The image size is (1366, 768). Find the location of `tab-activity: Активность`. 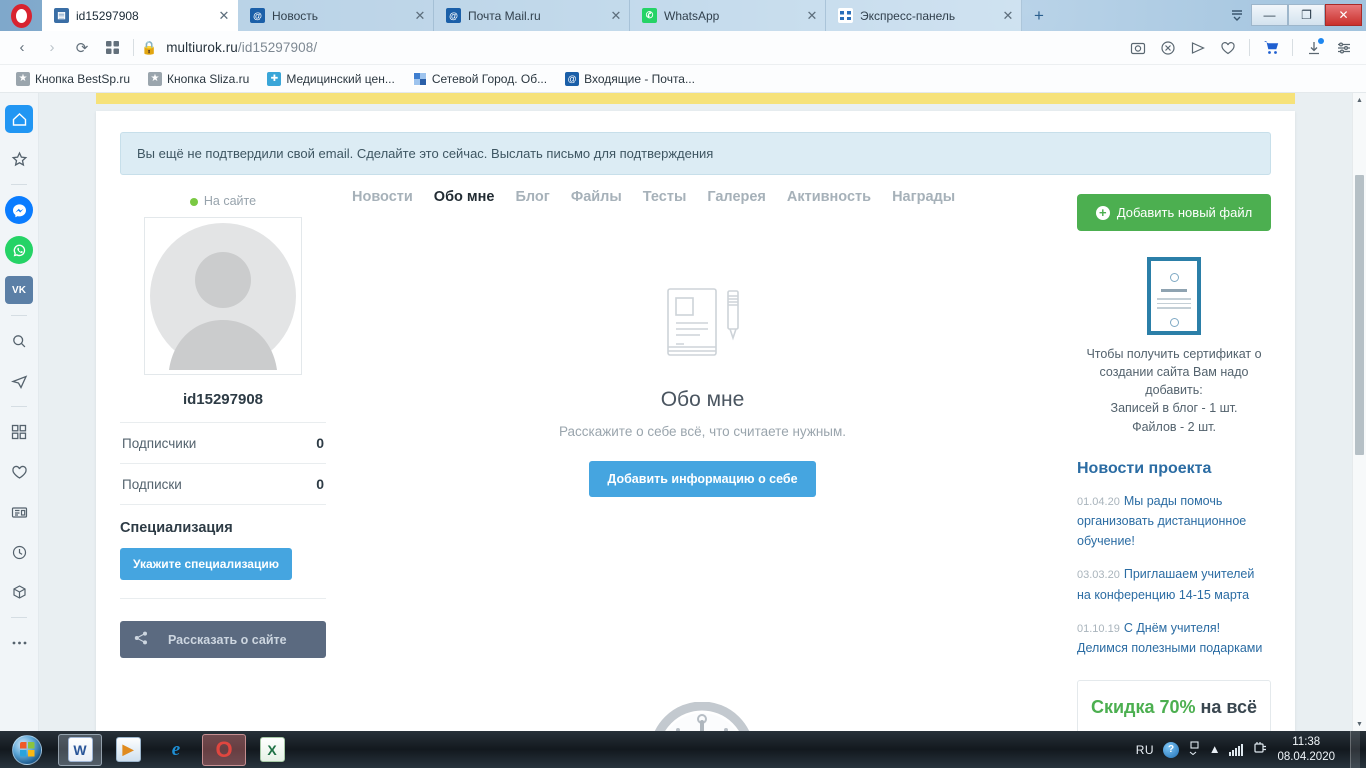

tab-activity: Активность is located at coordinates (829, 197).